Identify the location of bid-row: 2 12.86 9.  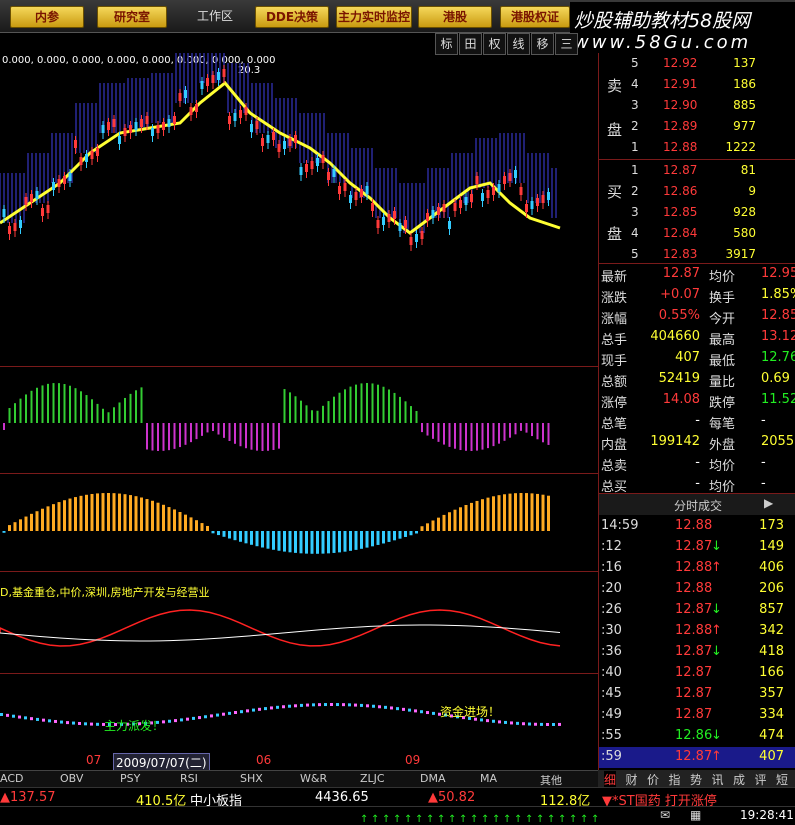
(697, 191).